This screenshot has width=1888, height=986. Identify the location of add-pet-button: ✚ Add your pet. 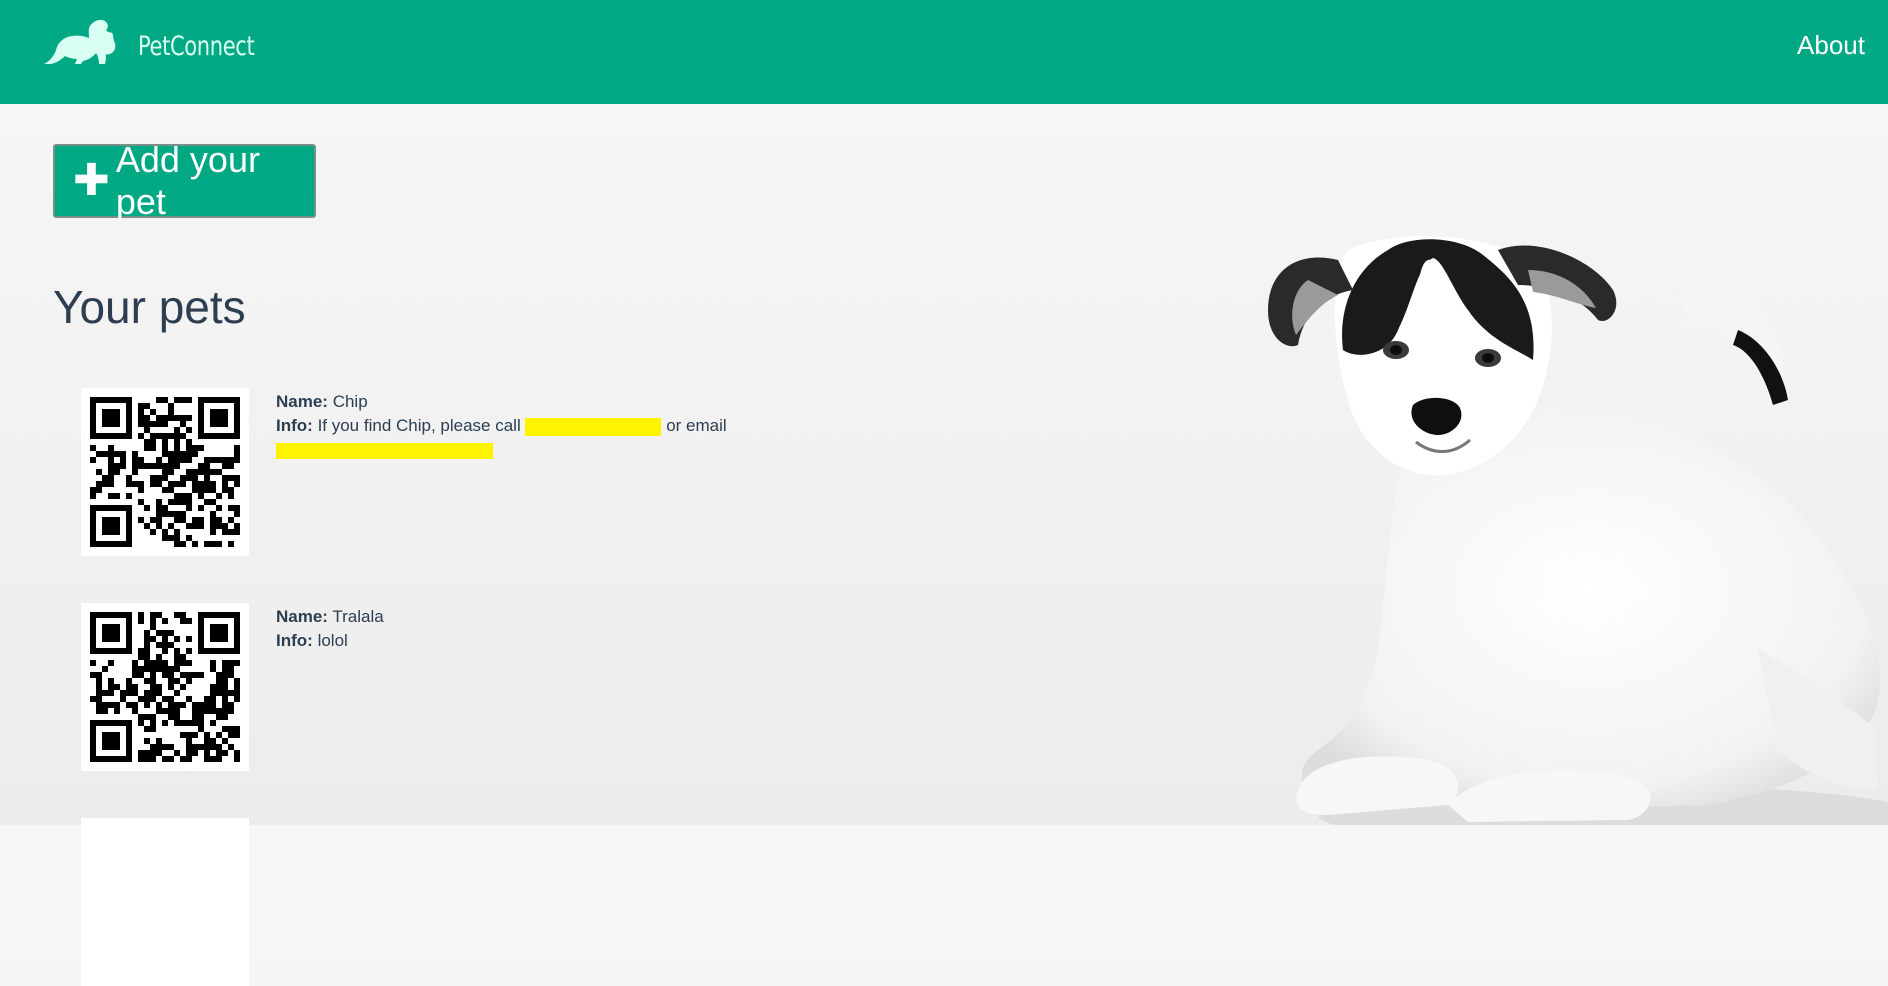
(184, 180).